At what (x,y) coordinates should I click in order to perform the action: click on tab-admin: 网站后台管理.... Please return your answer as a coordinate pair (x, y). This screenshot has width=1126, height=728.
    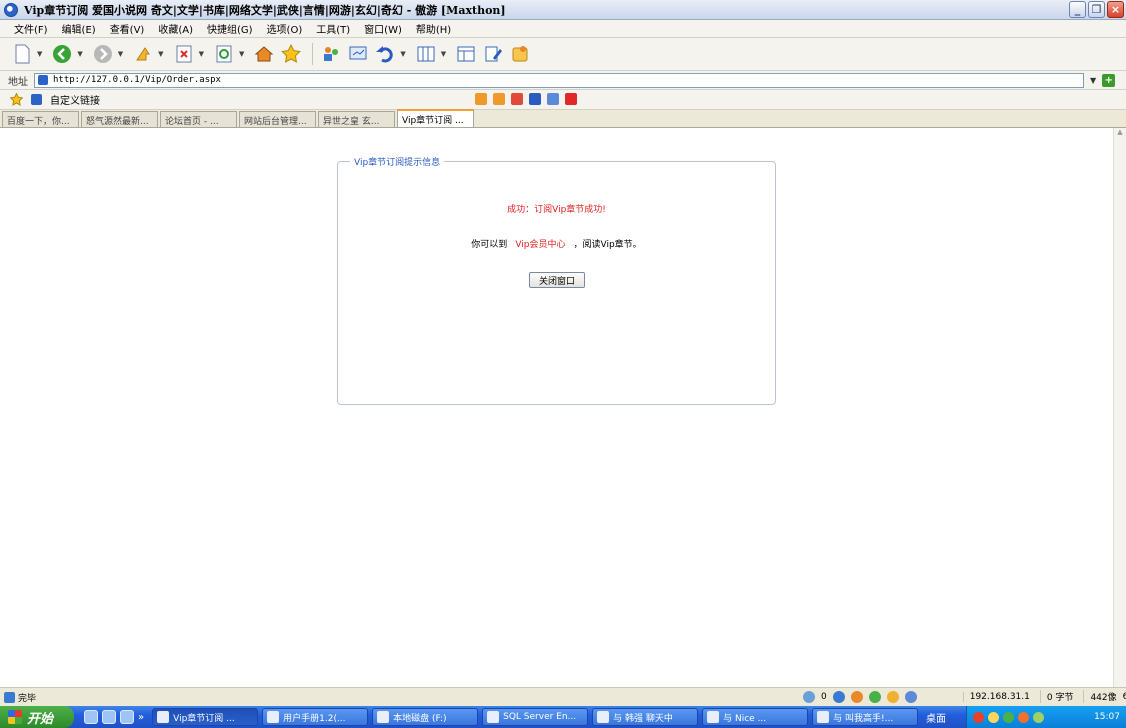
    Looking at the image, I should click on (277, 119).